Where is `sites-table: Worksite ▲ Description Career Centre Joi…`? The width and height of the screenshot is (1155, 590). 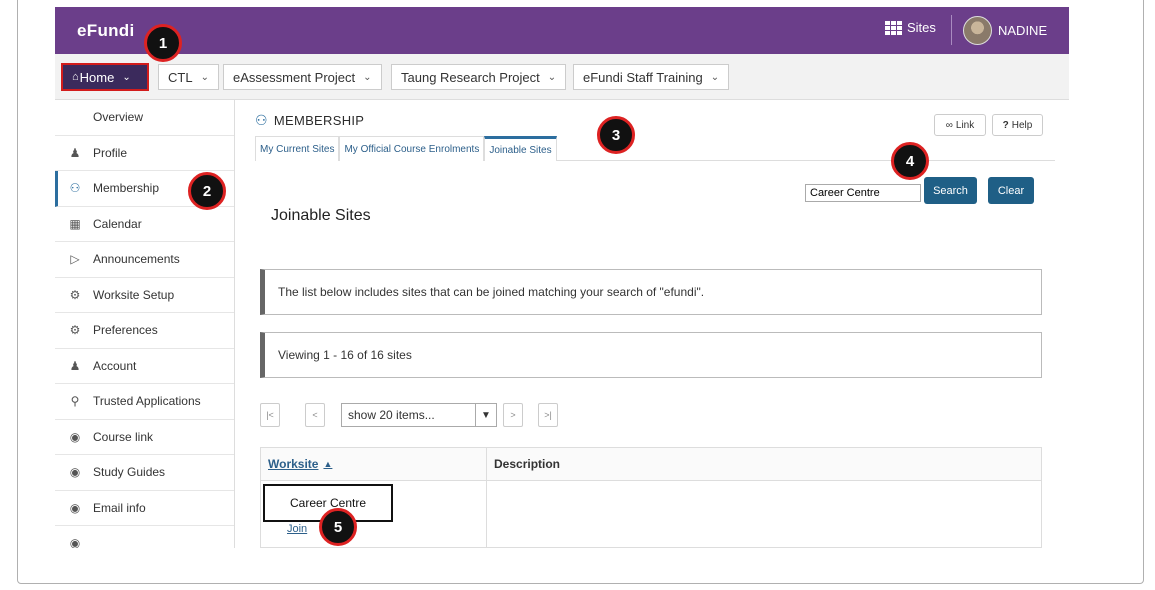
sites-table: Worksite ▲ Description Career Centre Joi… is located at coordinates (651, 497).